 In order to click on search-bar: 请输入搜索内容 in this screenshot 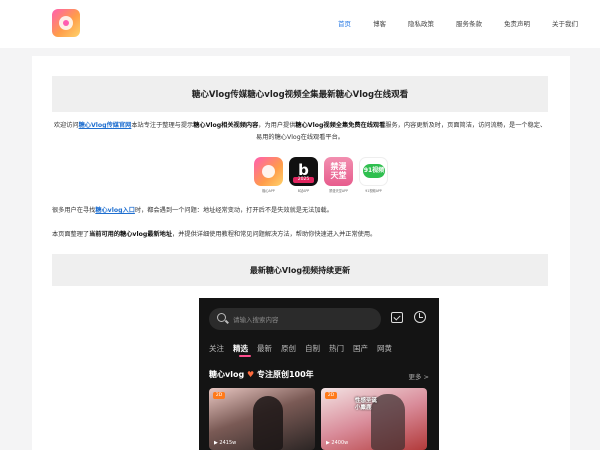, I will do `click(295, 319)`.